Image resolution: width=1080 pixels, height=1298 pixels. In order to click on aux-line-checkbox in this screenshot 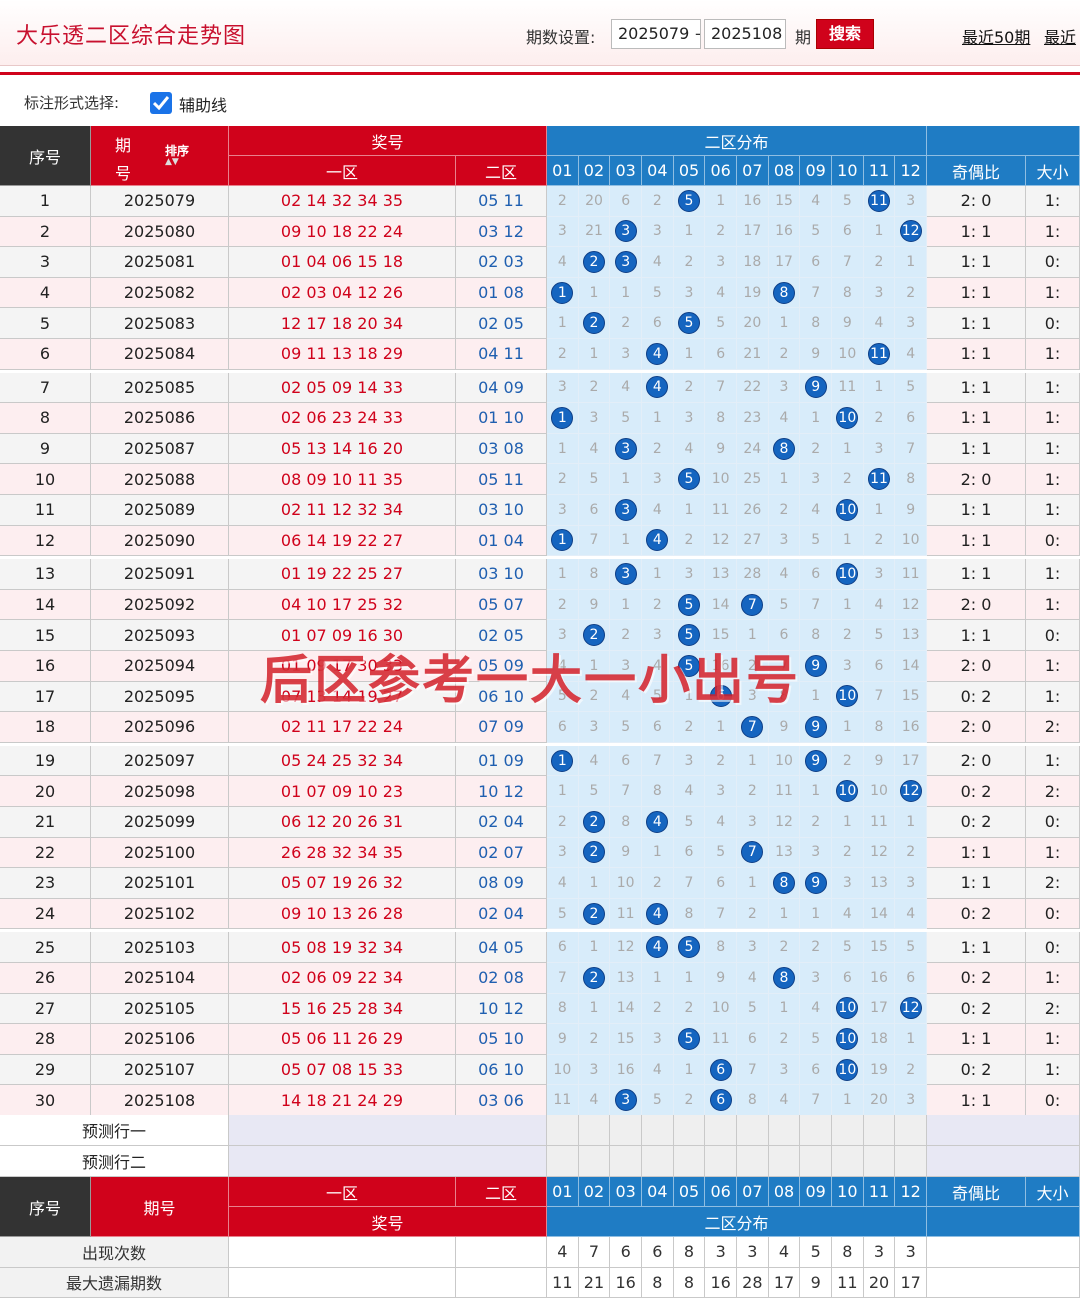, I will do `click(161, 103)`.